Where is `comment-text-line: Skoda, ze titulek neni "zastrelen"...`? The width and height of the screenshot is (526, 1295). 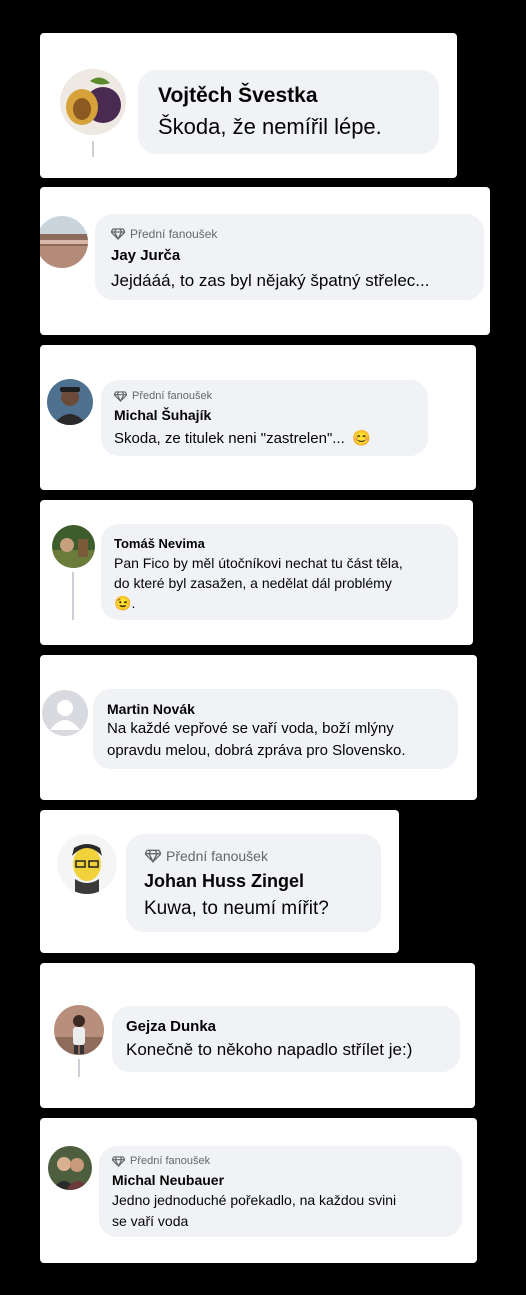 comment-text-line: Skoda, ze titulek neni "zastrelen"... is located at coordinates (229, 438).